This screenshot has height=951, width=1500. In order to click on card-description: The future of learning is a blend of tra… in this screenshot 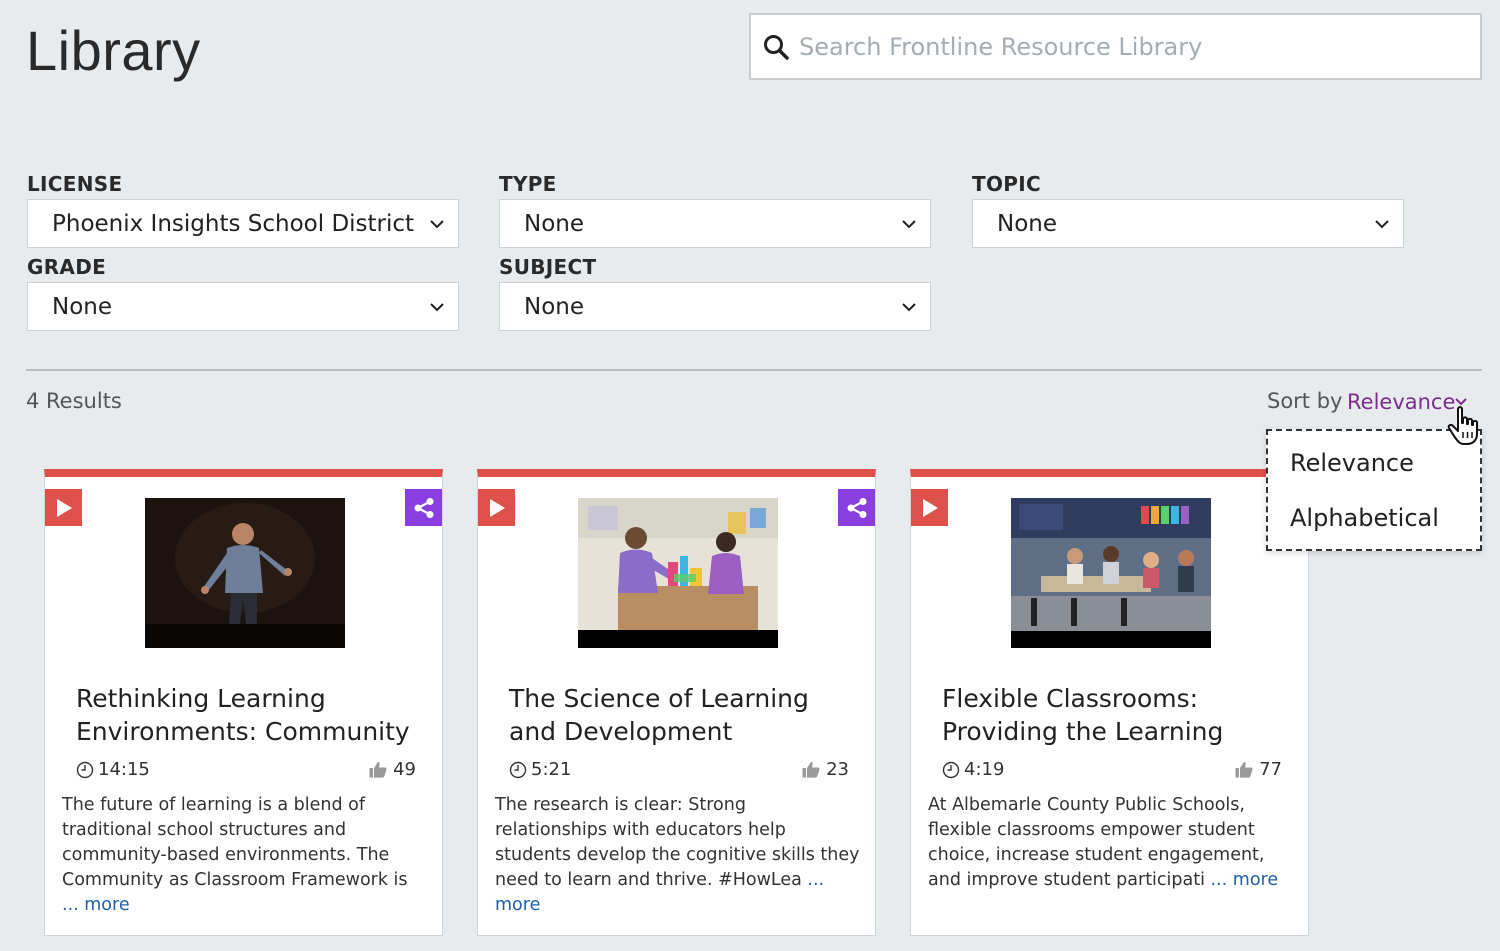, I will do `click(244, 855)`.